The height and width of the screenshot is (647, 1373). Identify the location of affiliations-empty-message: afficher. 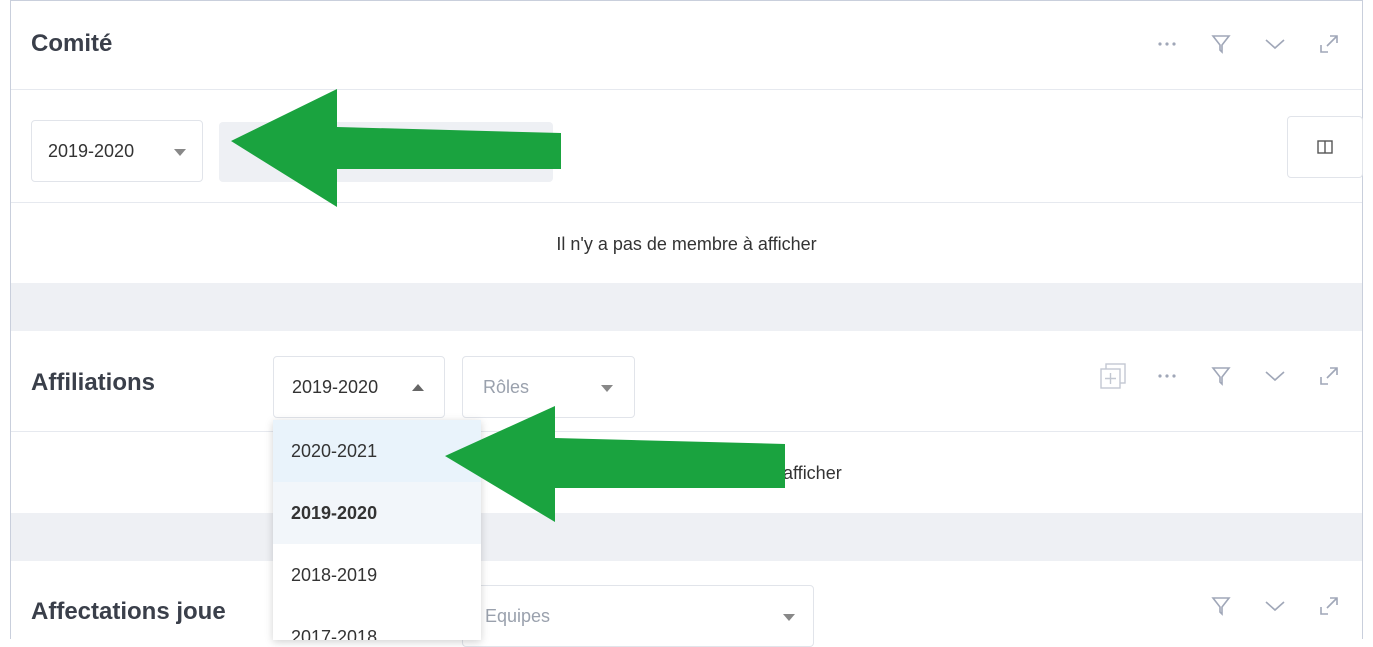
(812, 473).